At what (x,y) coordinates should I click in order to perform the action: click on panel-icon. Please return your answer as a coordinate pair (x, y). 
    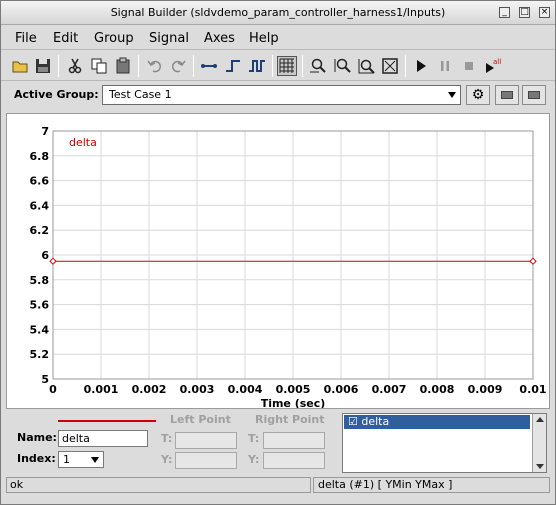
    Looking at the image, I should click on (534, 95).